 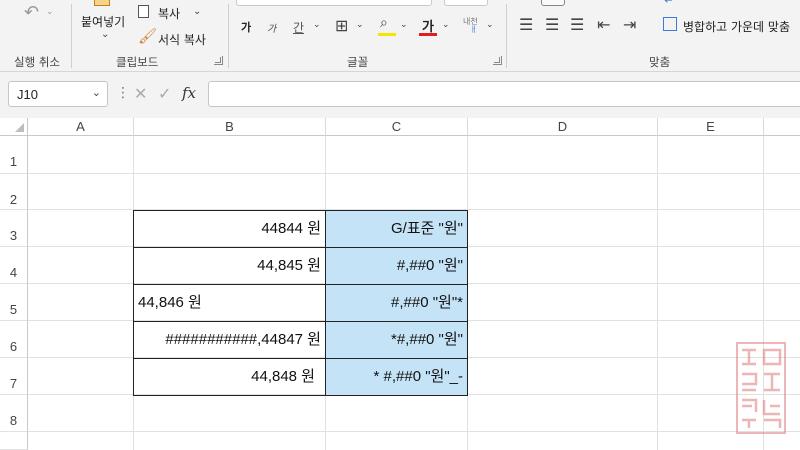 I want to click on formula-bar: J10 ⌄ ⋮ ✕ ✓ fx, so click(x=400, y=95).